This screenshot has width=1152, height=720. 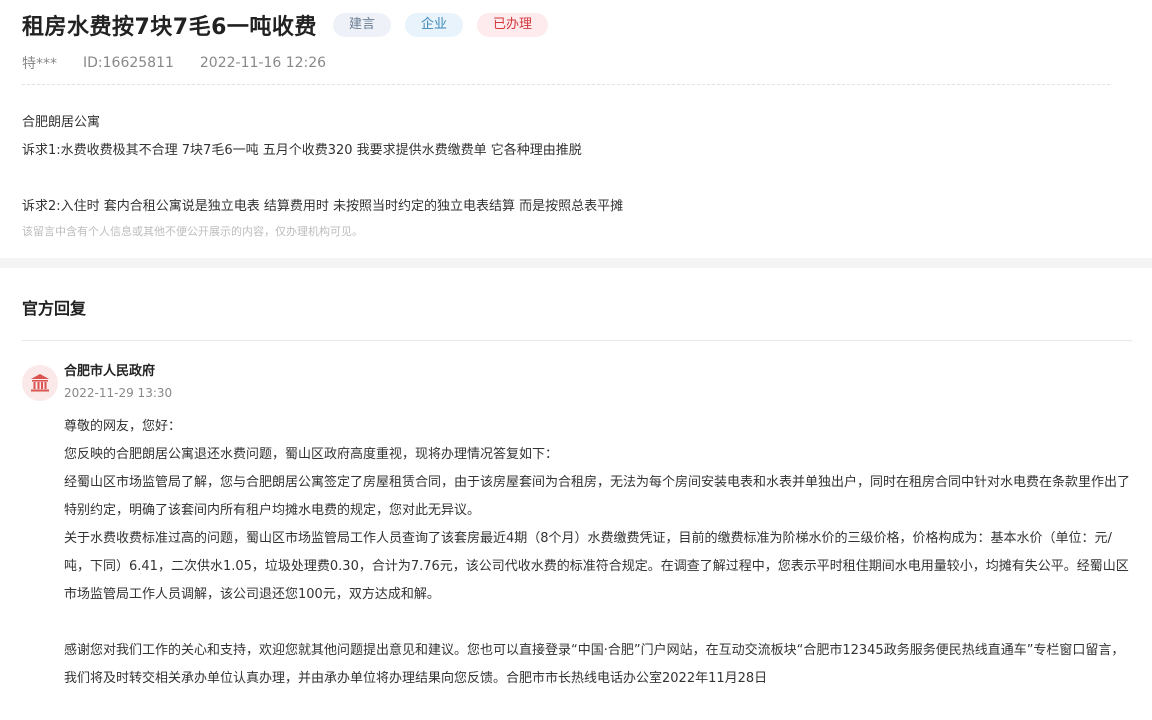 I want to click on reply-section-title: 官方回复, so click(x=54, y=308).